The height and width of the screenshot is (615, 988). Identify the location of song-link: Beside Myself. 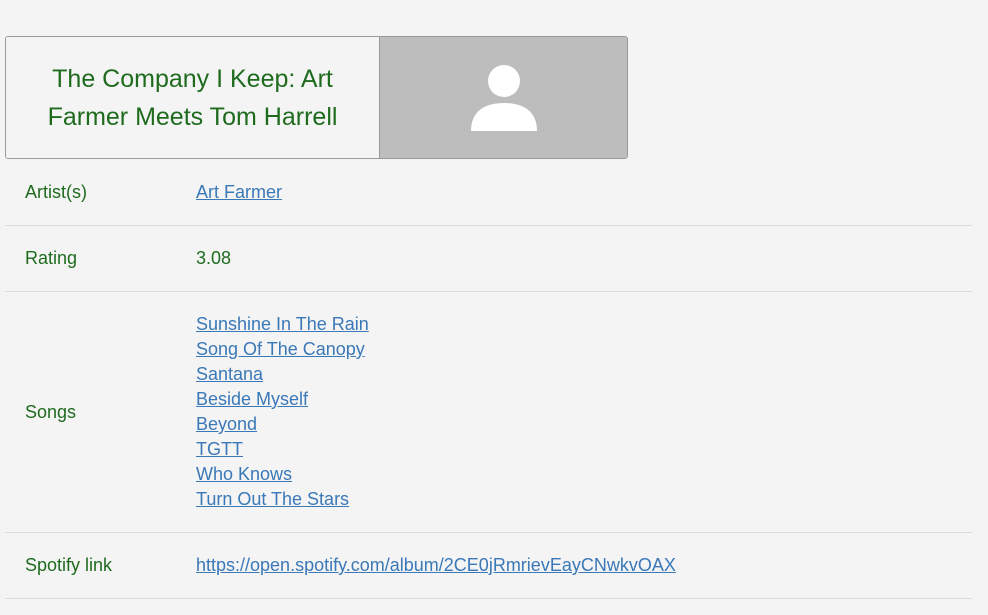
(252, 399).